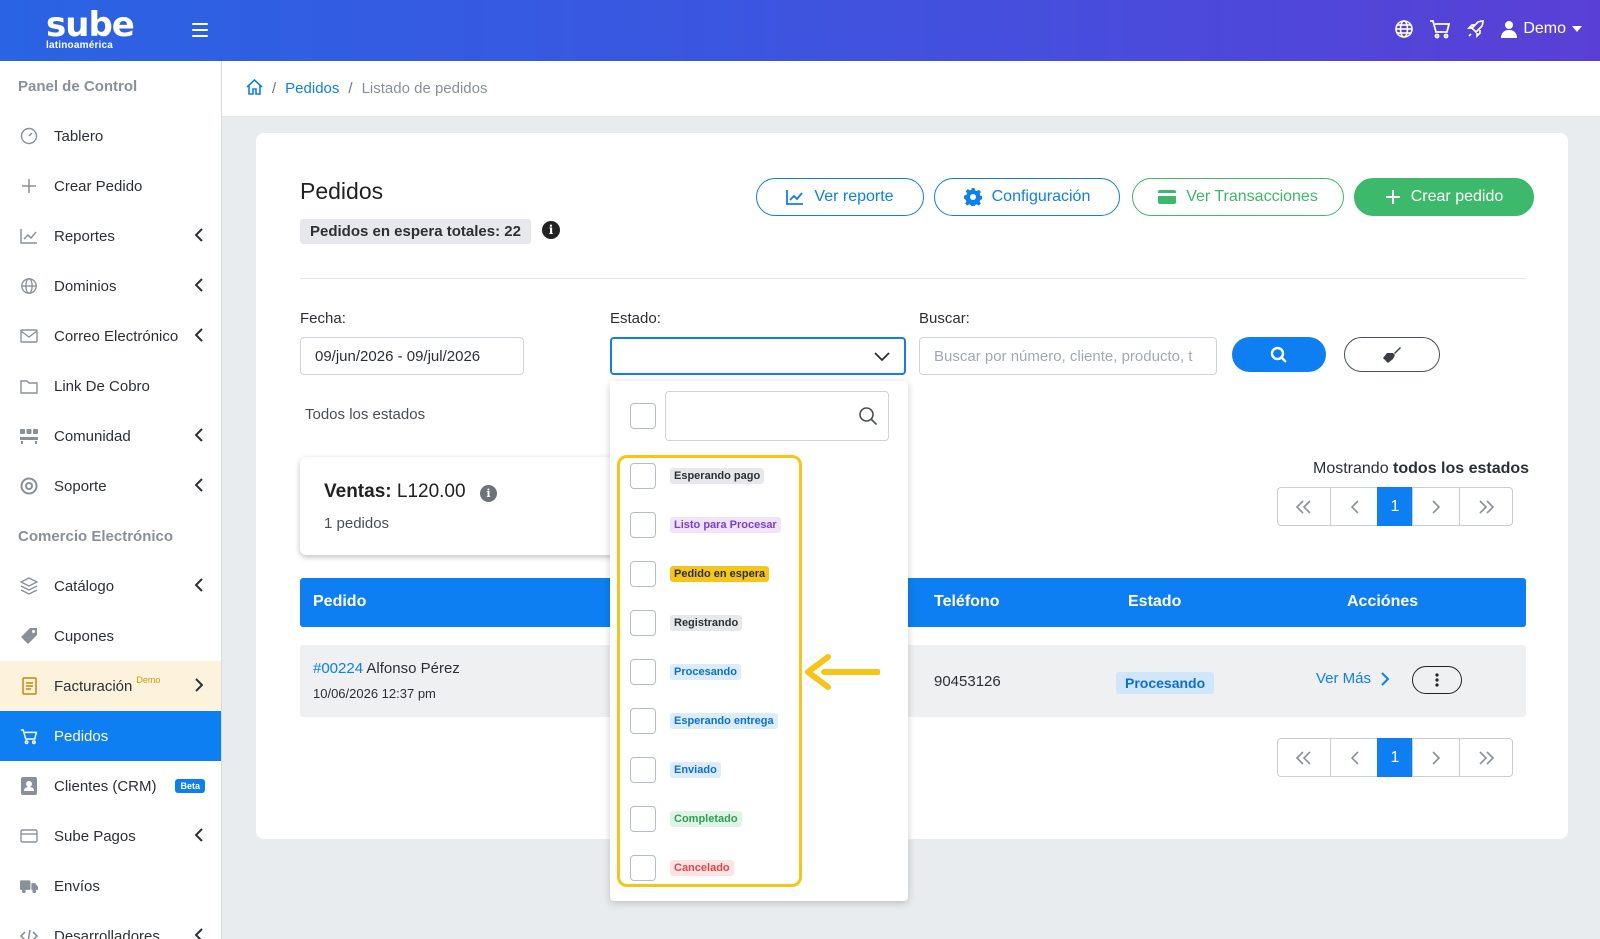 The width and height of the screenshot is (1600, 939). What do you see at coordinates (840, 197) in the screenshot?
I see `view-report-button: Ver reporte` at bounding box center [840, 197].